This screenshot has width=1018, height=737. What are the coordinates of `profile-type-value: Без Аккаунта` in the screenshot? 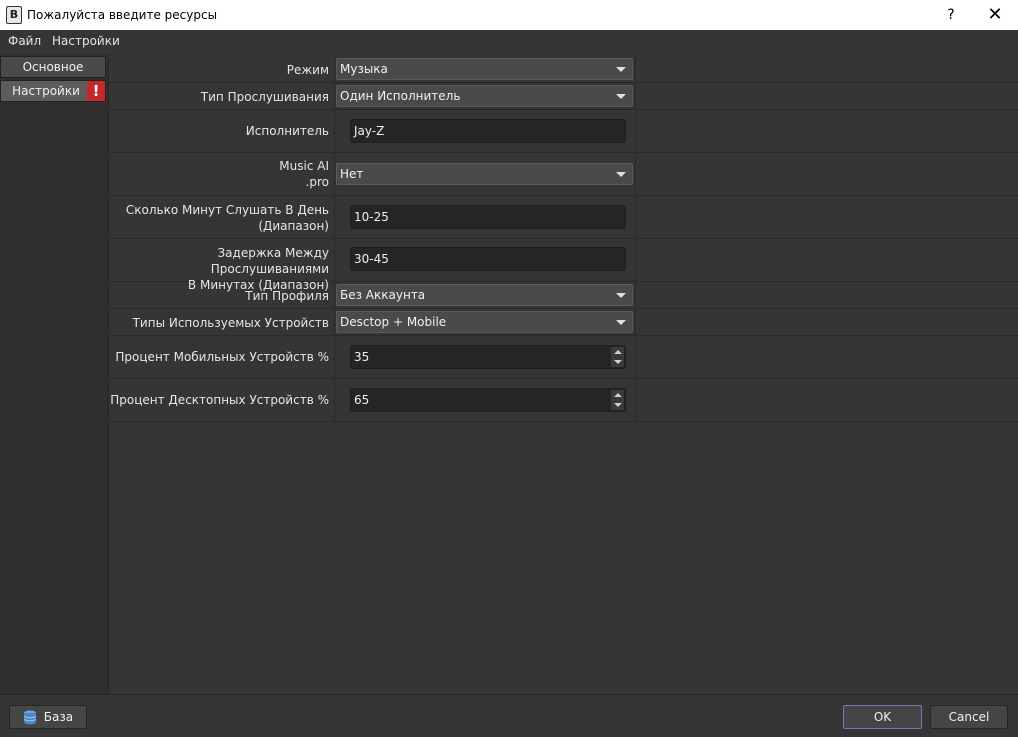 It's located at (383, 295).